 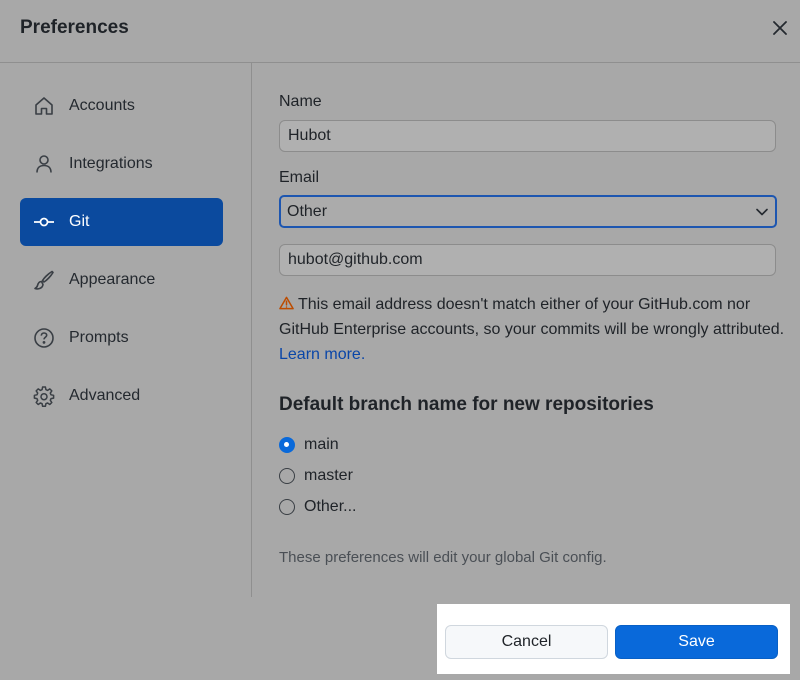 I want to click on question-icon, so click(x=44, y=338).